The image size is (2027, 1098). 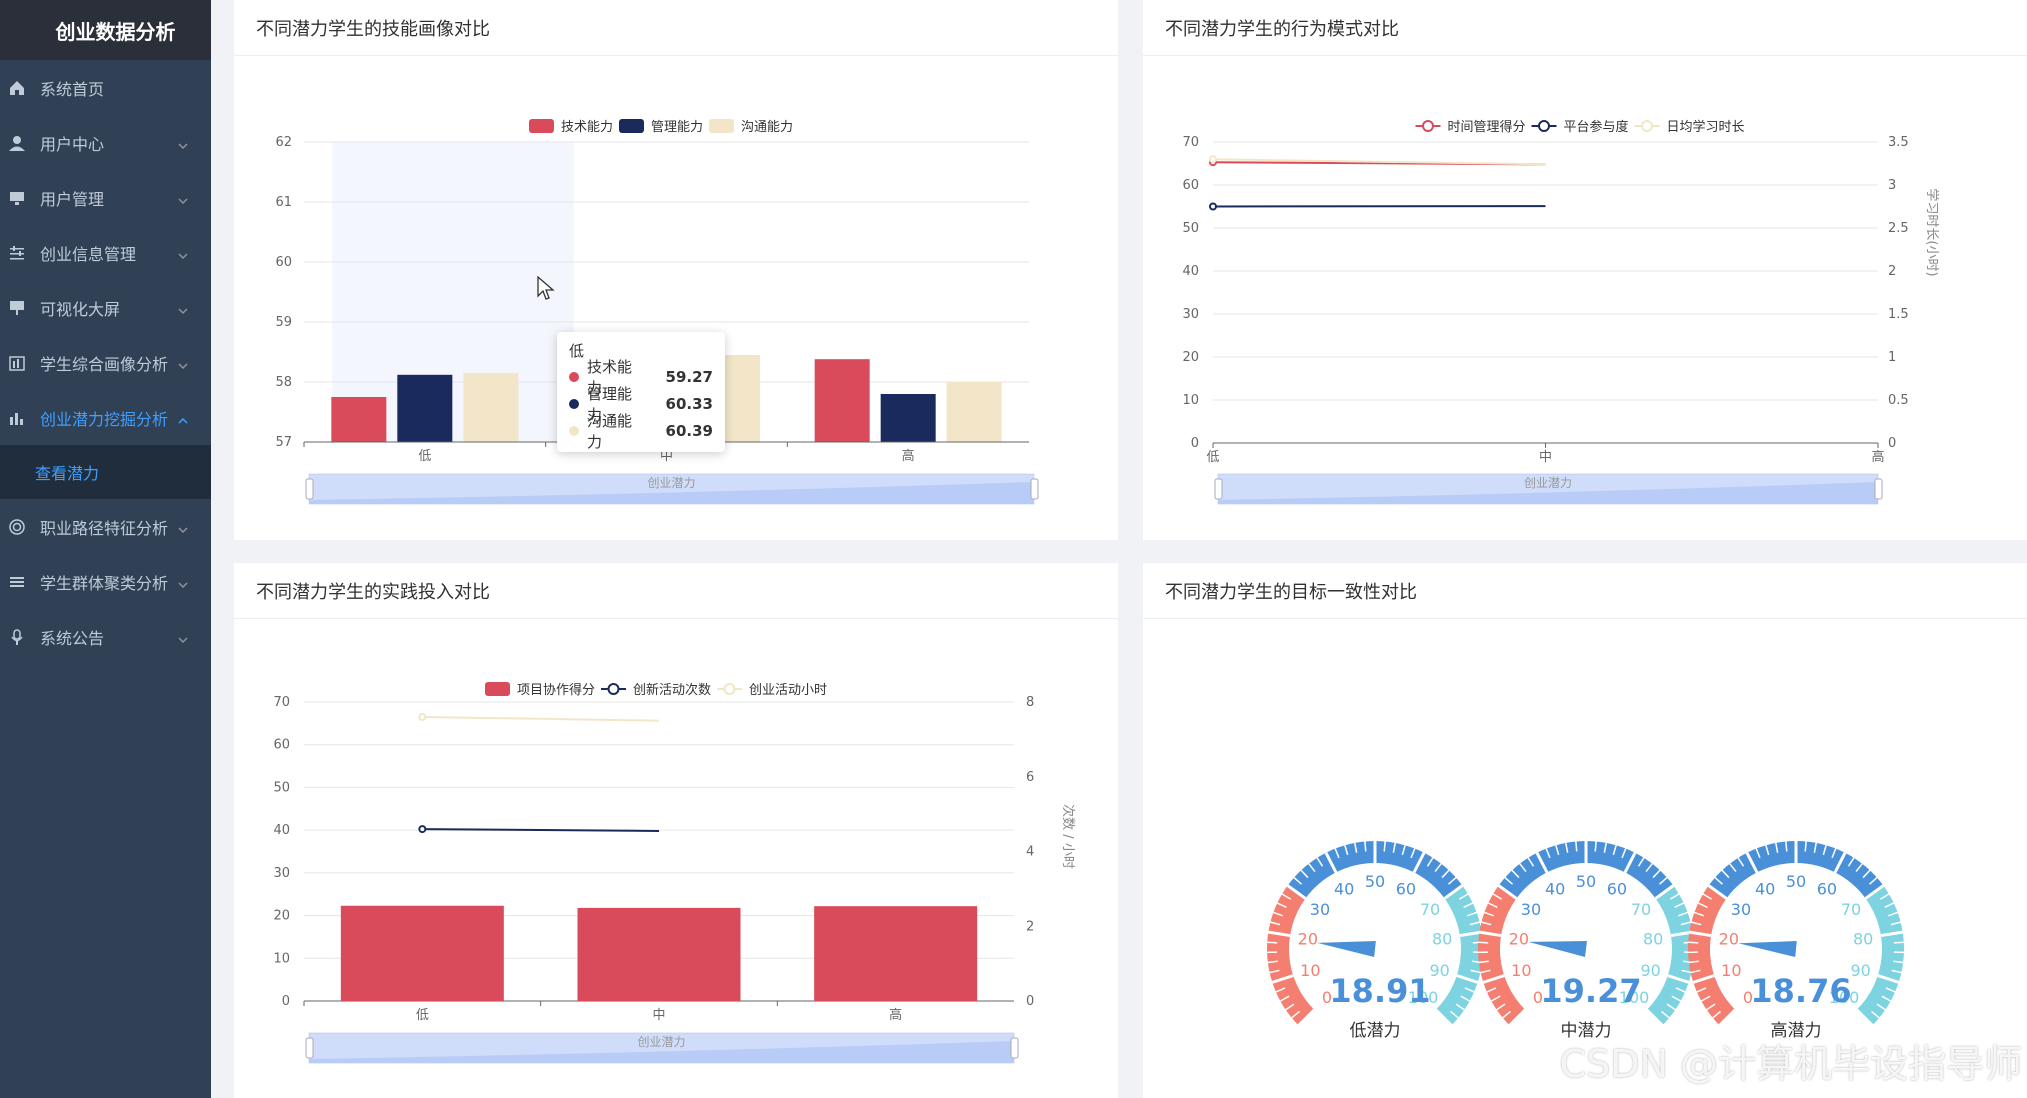 What do you see at coordinates (72, 144) in the screenshot?
I see `sidebar-item-label: 用户中心` at bounding box center [72, 144].